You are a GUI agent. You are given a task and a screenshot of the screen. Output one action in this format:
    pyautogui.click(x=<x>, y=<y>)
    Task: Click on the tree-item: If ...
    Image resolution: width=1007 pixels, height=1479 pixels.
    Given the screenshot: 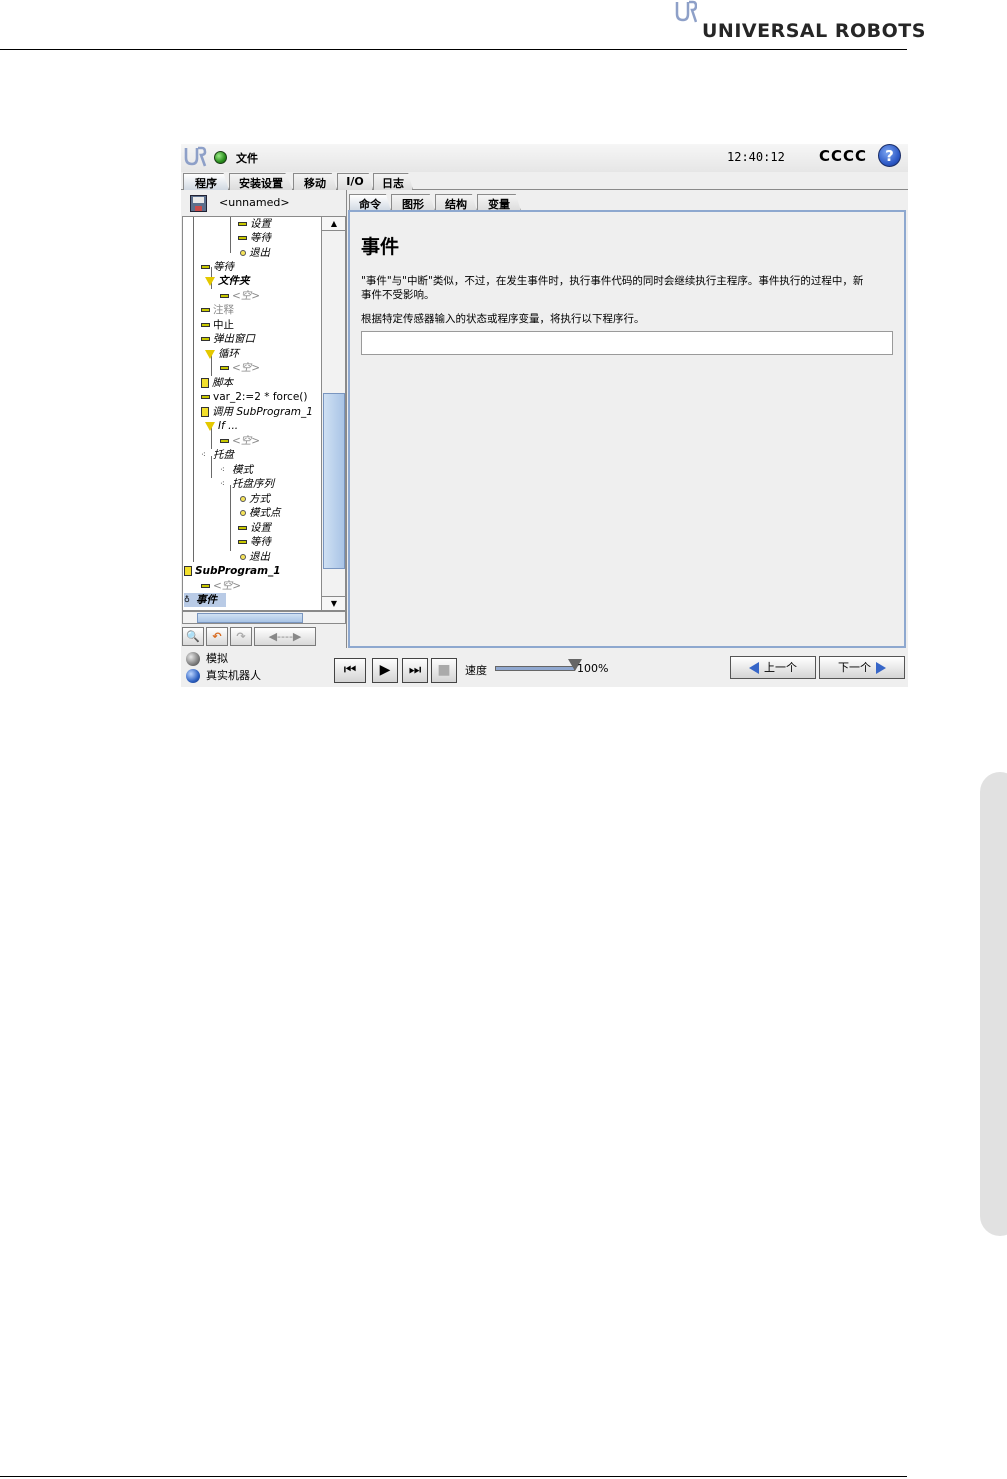 What is the action you would take?
    pyautogui.click(x=221, y=426)
    